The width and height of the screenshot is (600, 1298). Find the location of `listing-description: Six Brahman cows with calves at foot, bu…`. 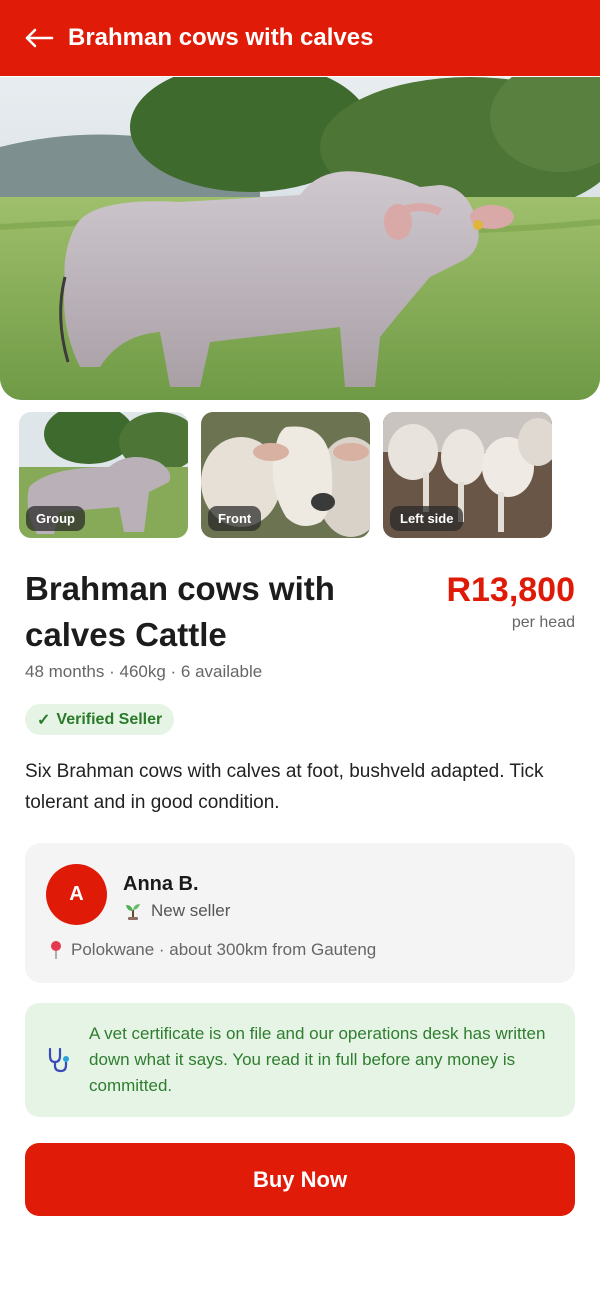

listing-description: Six Brahman cows with calves at foot, bu… is located at coordinates (284, 787).